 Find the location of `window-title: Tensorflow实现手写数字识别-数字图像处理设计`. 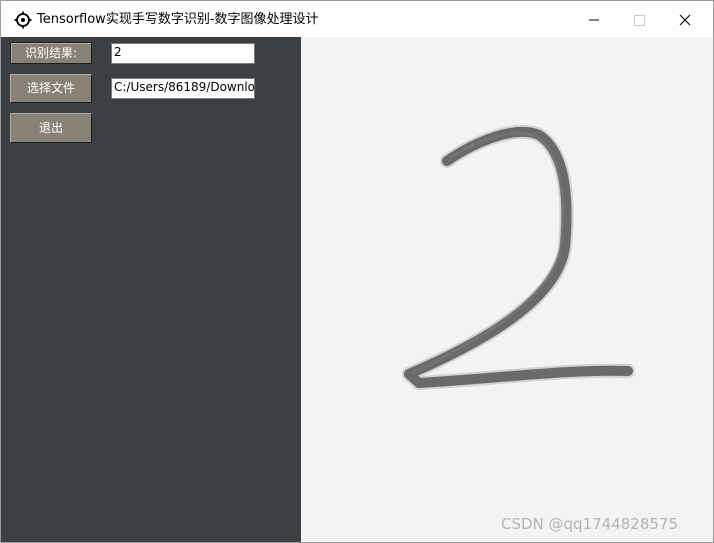

window-title: Tensorflow实现手写数字识别-数字图像处理设计 is located at coordinates (178, 19).